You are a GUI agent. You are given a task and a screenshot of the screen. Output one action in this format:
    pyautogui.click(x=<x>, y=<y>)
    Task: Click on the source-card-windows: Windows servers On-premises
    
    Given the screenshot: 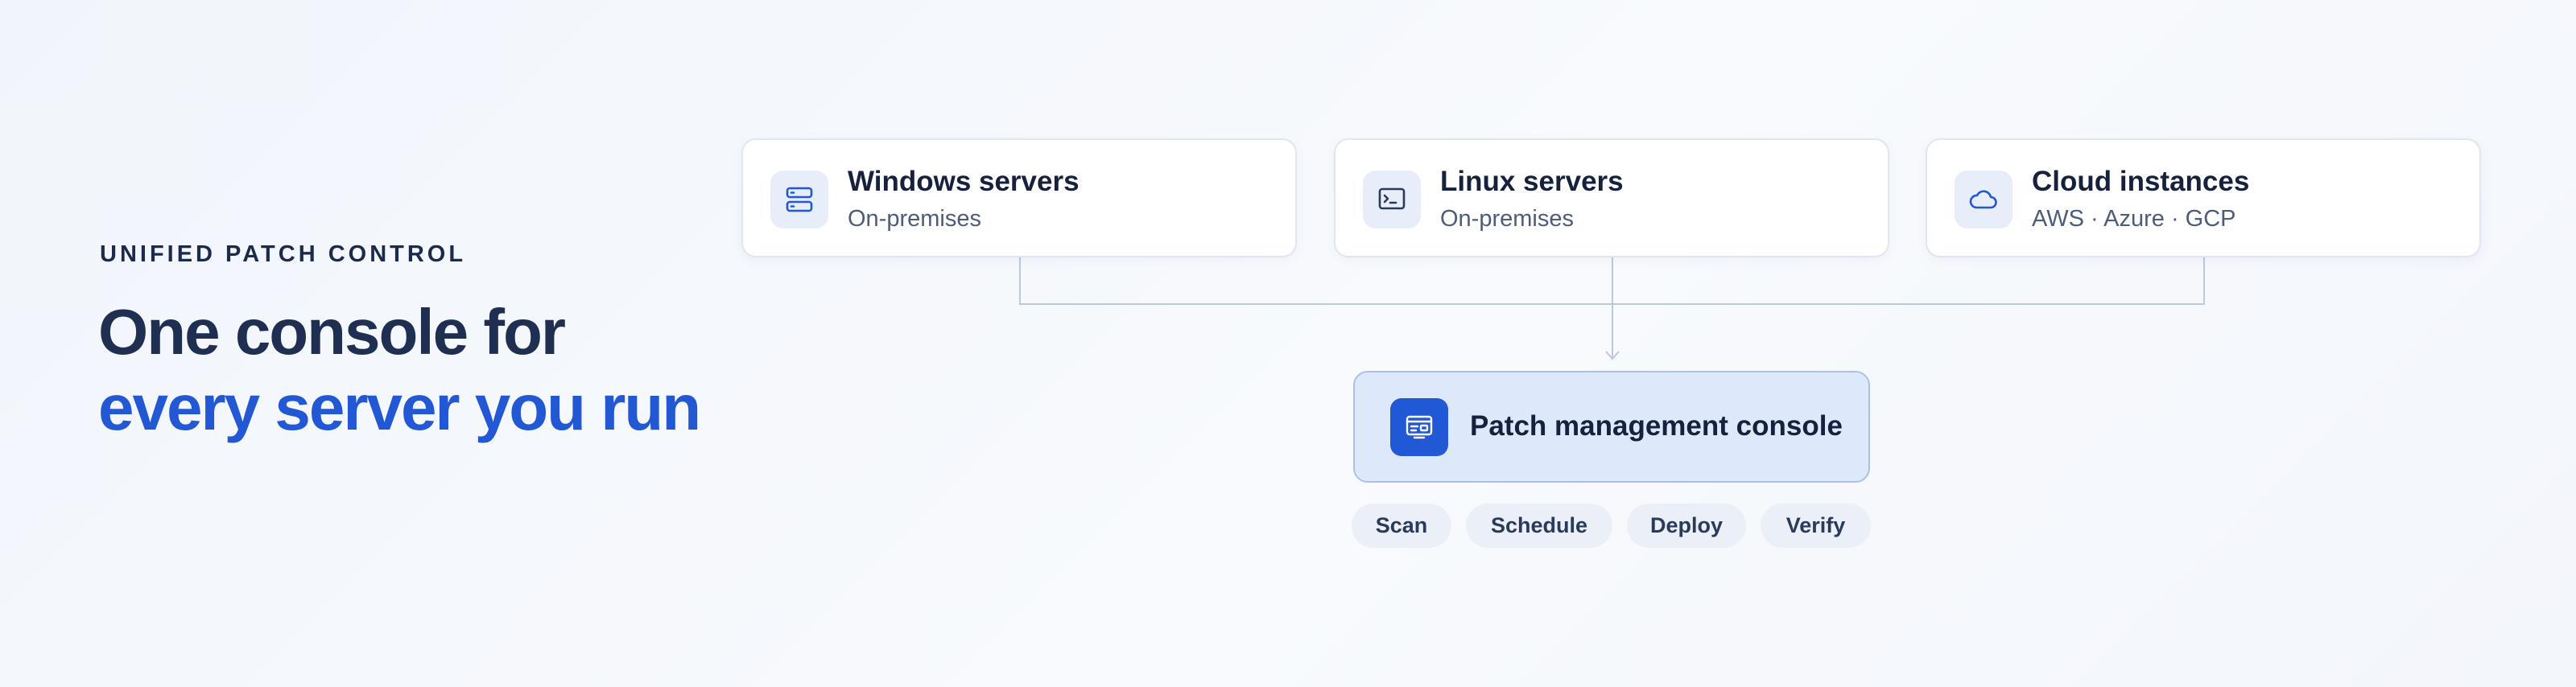 What is the action you would take?
    pyautogui.click(x=1019, y=197)
    